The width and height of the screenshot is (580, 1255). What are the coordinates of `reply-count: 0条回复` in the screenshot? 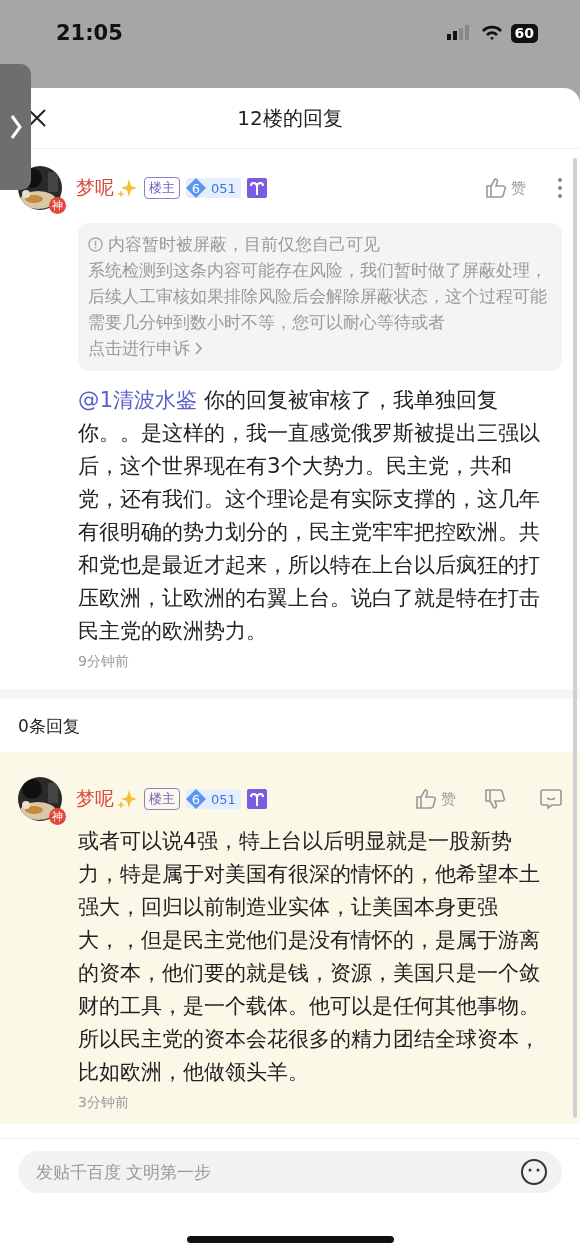 It's located at (49, 726).